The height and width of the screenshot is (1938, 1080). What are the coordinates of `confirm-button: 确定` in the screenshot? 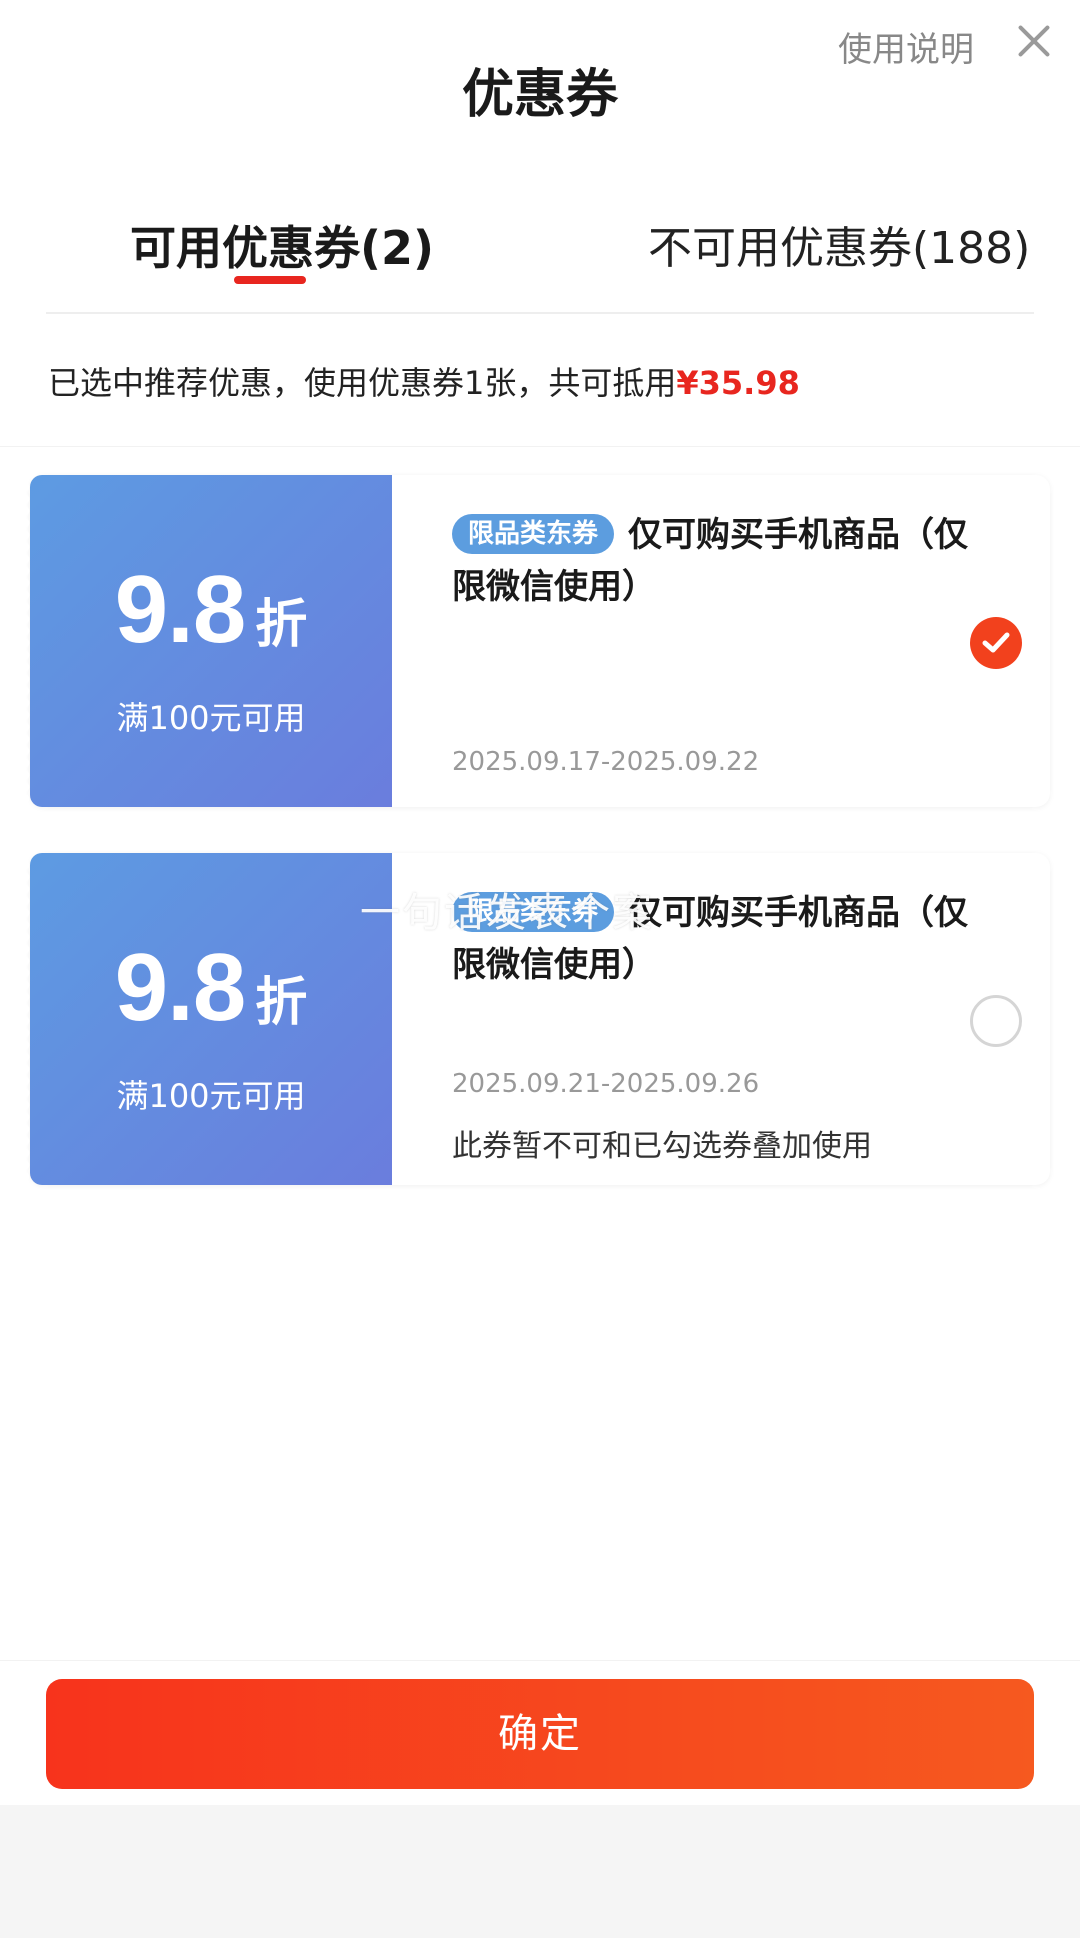 It's located at (540, 1734).